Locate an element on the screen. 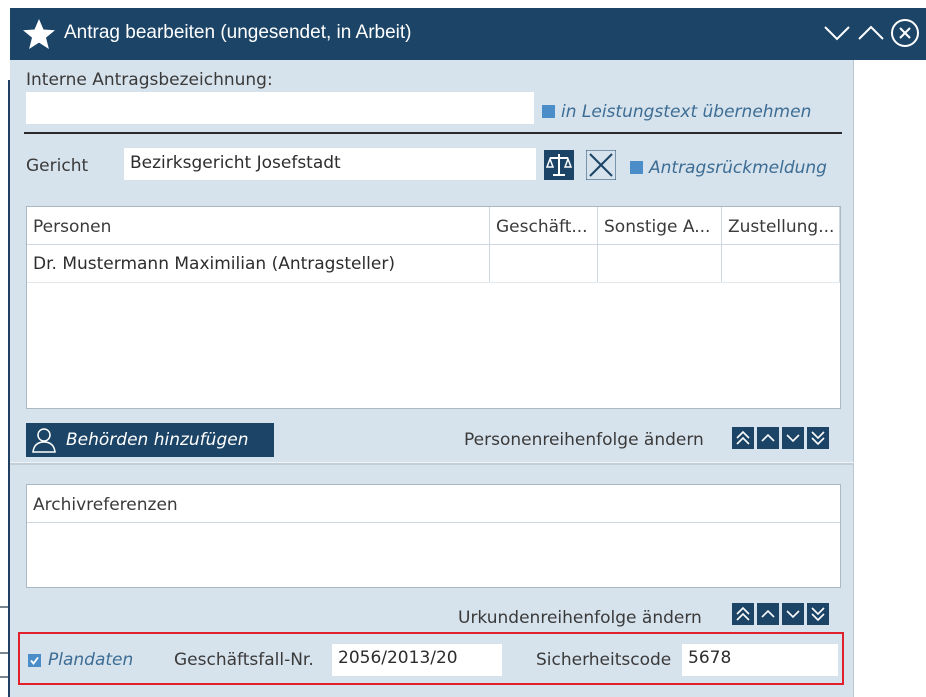 This screenshot has height=697, width=926. column-header: Archivreferenzen is located at coordinates (433, 503).